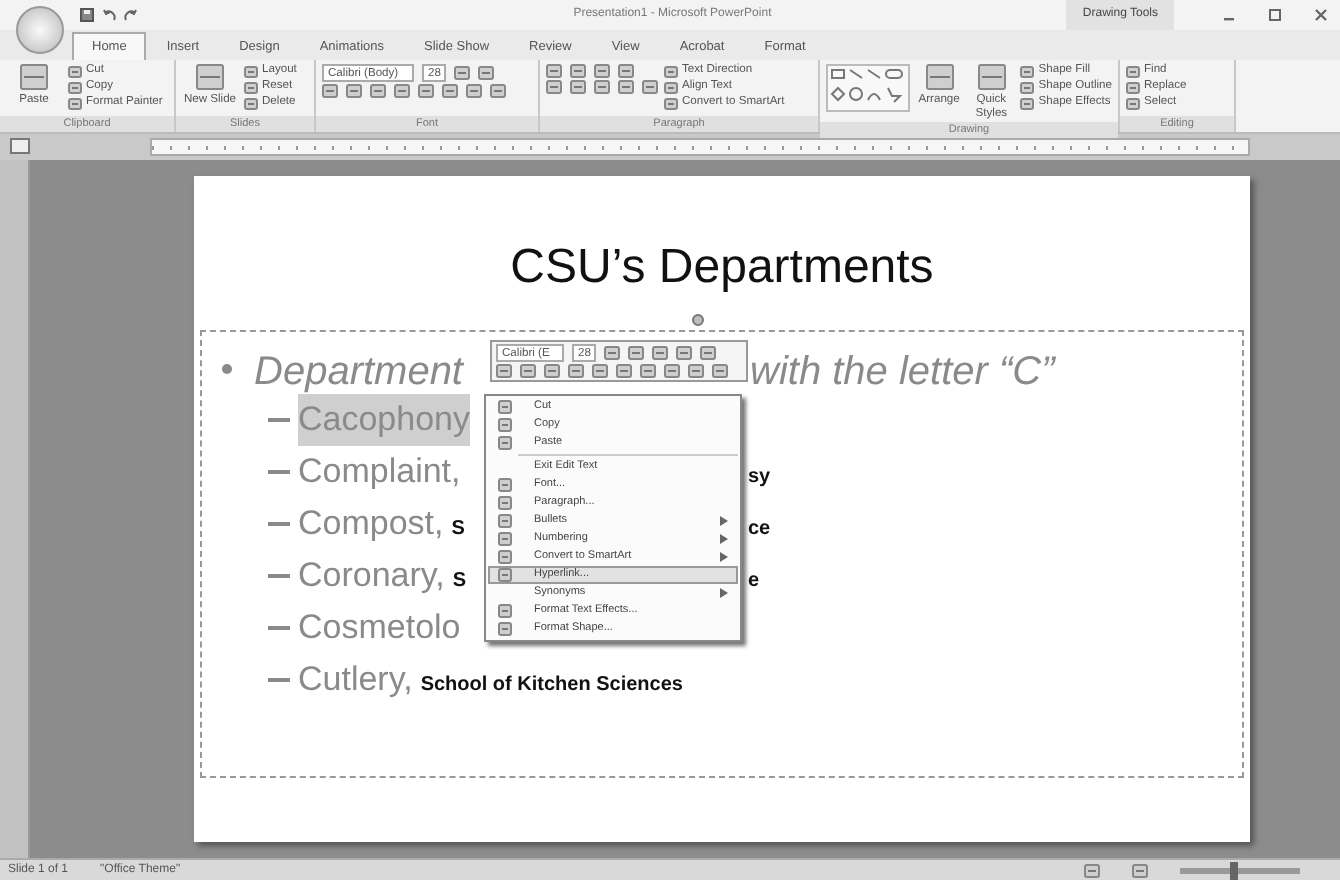 This screenshot has height=880, width=1340. Describe the element at coordinates (1275, 15) in the screenshot. I see `maximize-icon` at that location.